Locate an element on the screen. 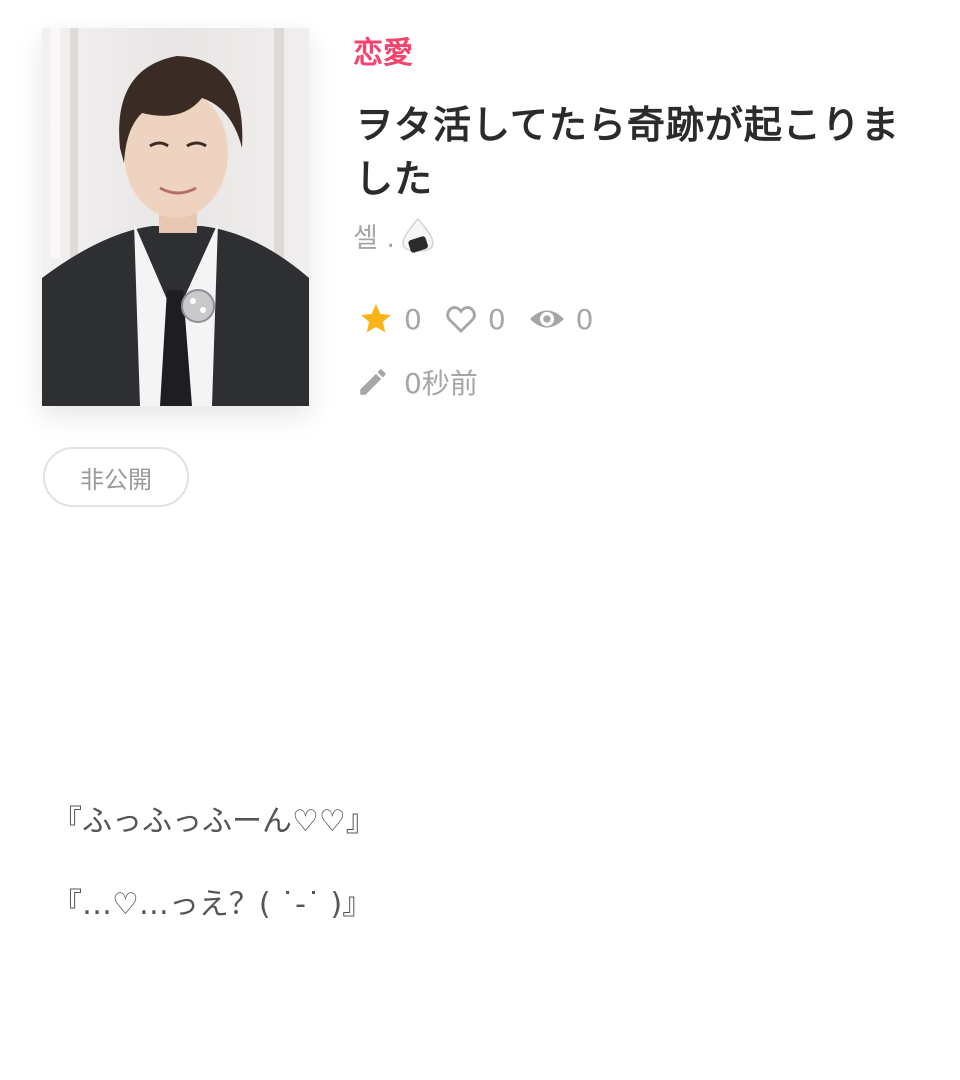 The image size is (960, 1080). body-line: 『…♡…っえ？( ˙-˙ )』 is located at coordinates (212, 904).